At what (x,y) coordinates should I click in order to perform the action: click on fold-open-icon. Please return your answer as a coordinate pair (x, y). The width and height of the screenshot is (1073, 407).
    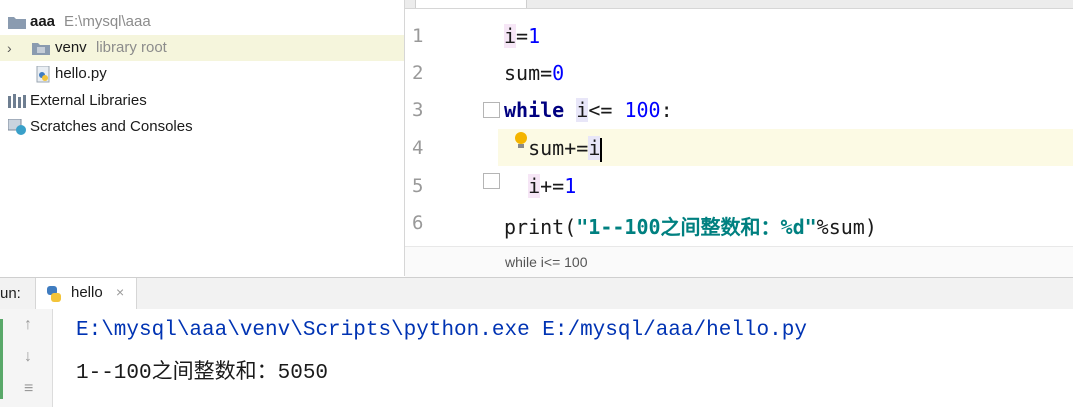
    Looking at the image, I should click on (491, 110).